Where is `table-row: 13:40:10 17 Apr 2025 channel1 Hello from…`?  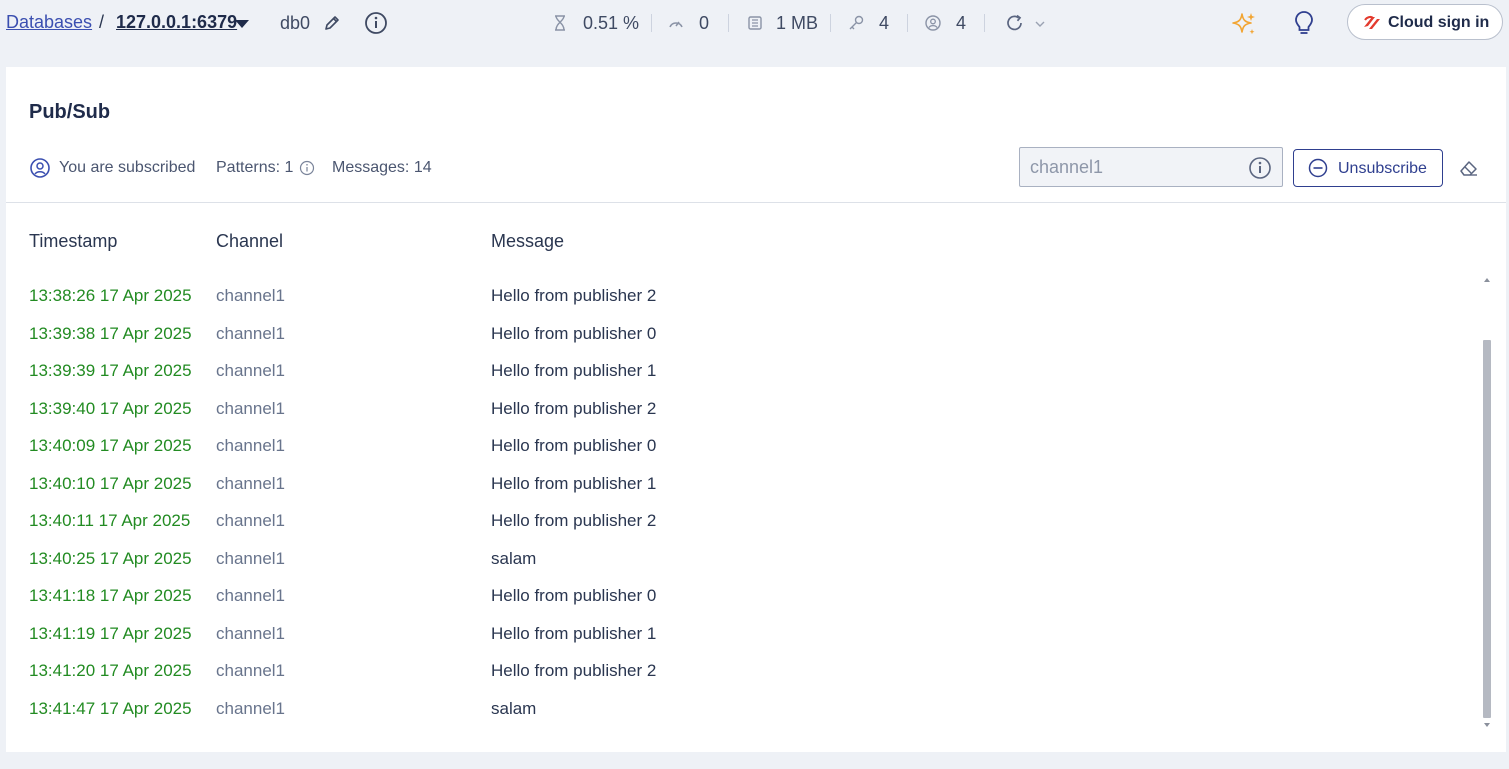
table-row: 13:40:10 17 Apr 2025 channel1 Hello from… is located at coordinates (741, 484).